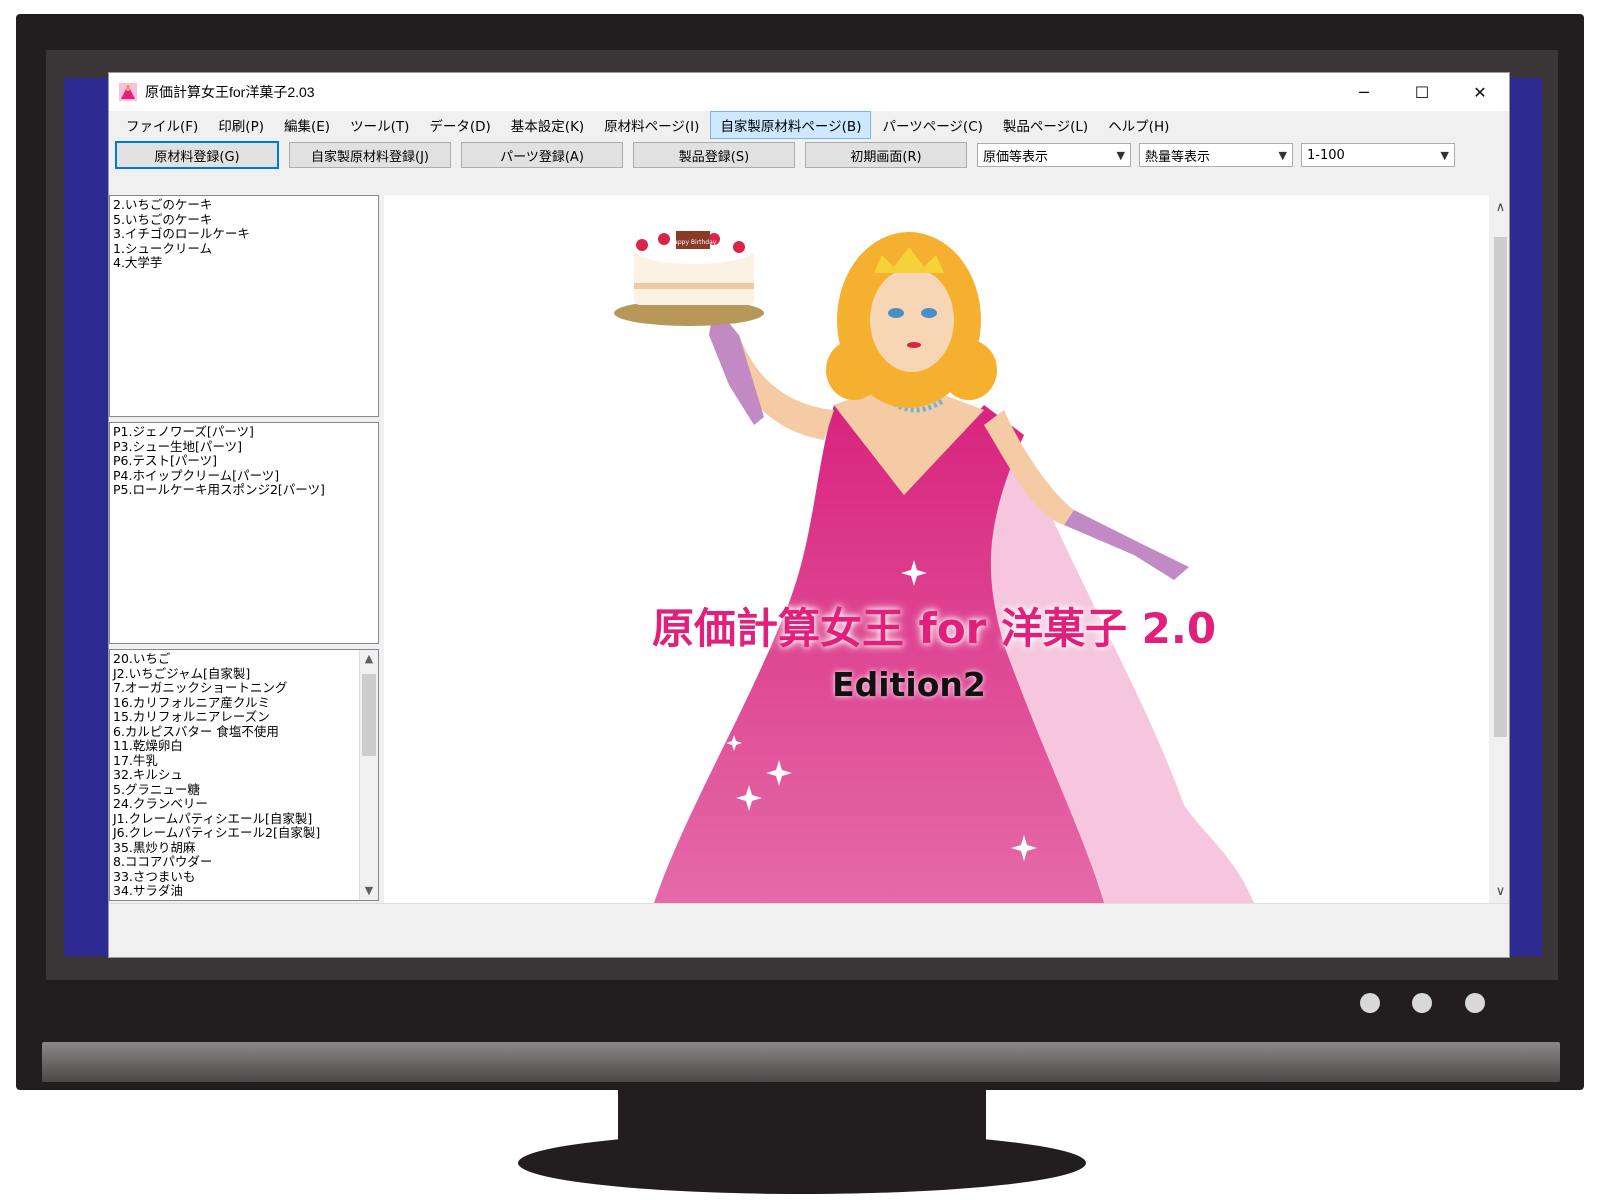 This screenshot has width=1600, height=1200. Describe the element at coordinates (1016, 157) in the screenshot. I see `cost-display-value: 原価等表示` at that location.